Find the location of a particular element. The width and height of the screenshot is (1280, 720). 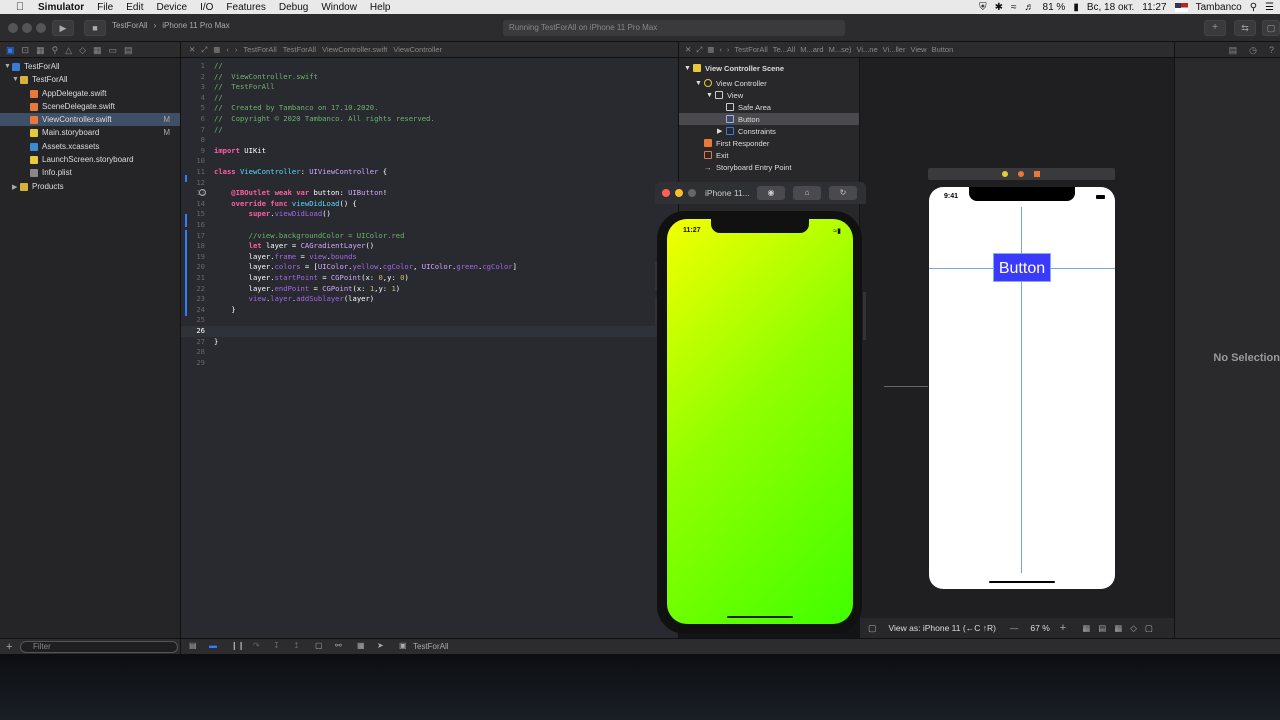

review-button: ⇆ is located at coordinates (1245, 28).